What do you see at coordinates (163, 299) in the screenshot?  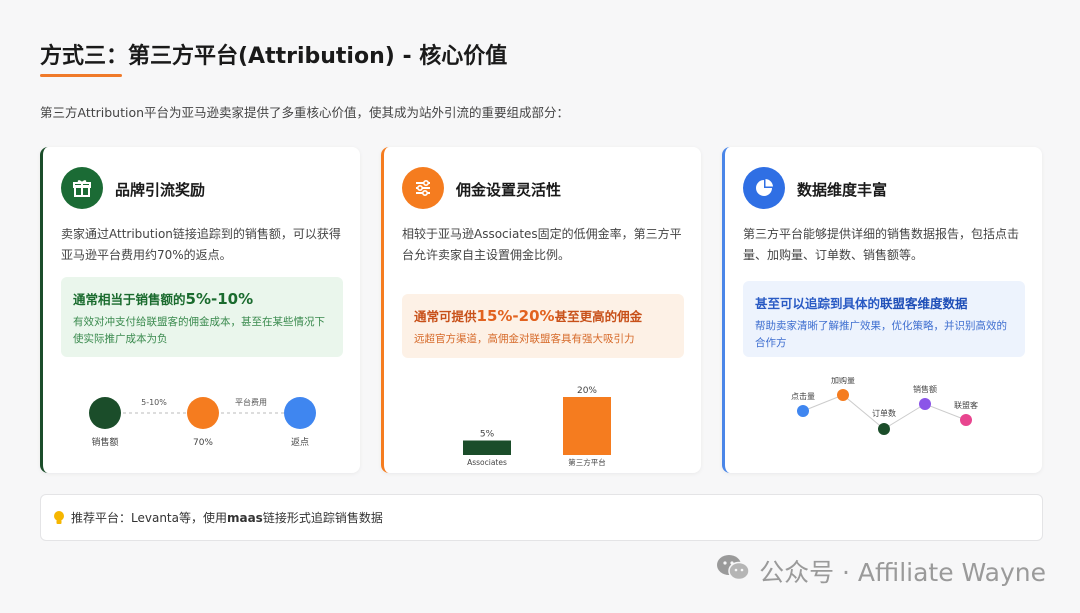 I see `highlight-main: 通常相当于销售额的5%-10%` at bounding box center [163, 299].